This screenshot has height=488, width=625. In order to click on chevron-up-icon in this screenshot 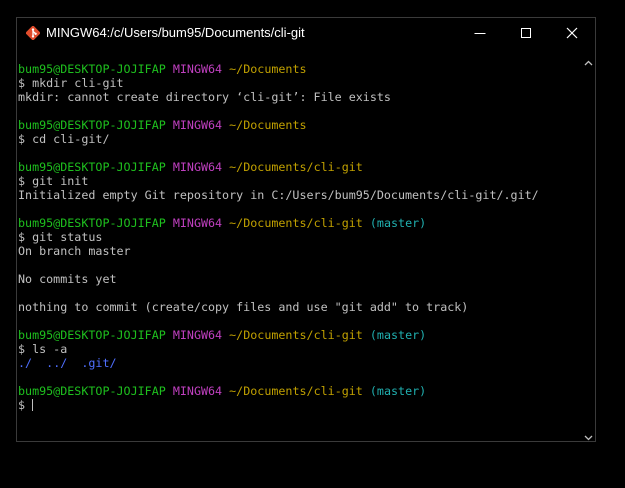, I will do `click(588, 63)`.